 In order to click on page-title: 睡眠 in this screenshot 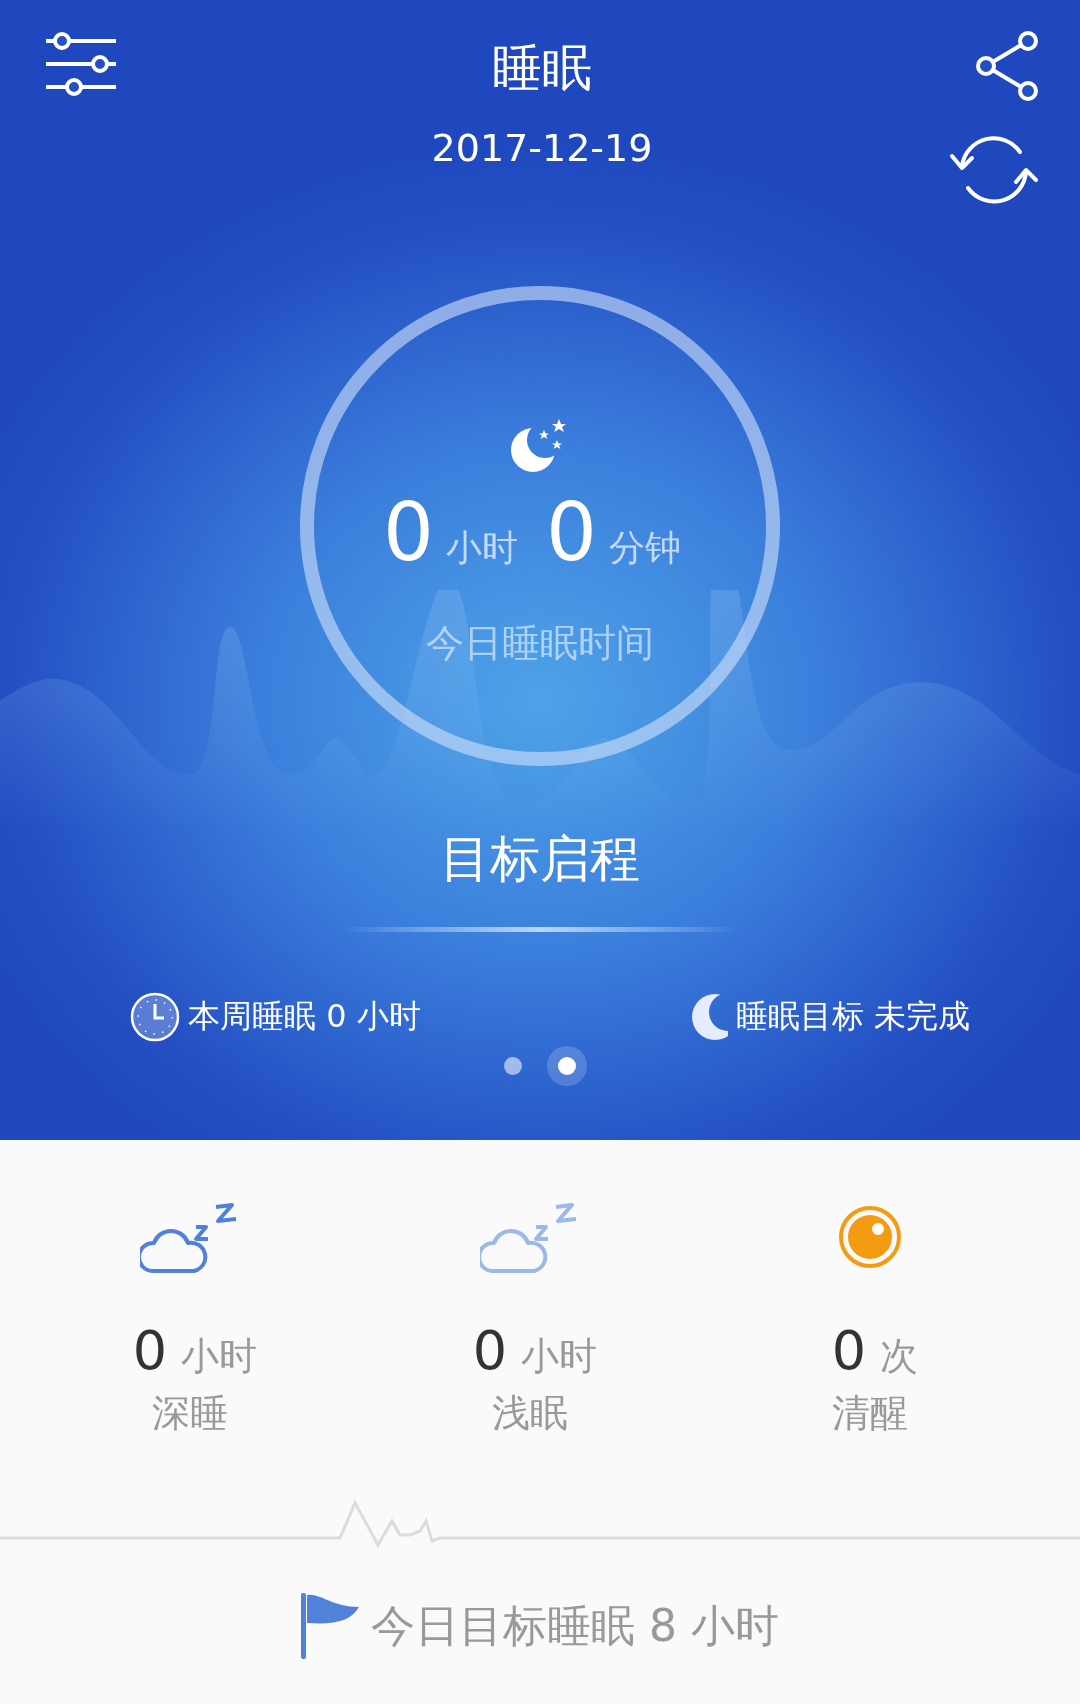, I will do `click(542, 68)`.